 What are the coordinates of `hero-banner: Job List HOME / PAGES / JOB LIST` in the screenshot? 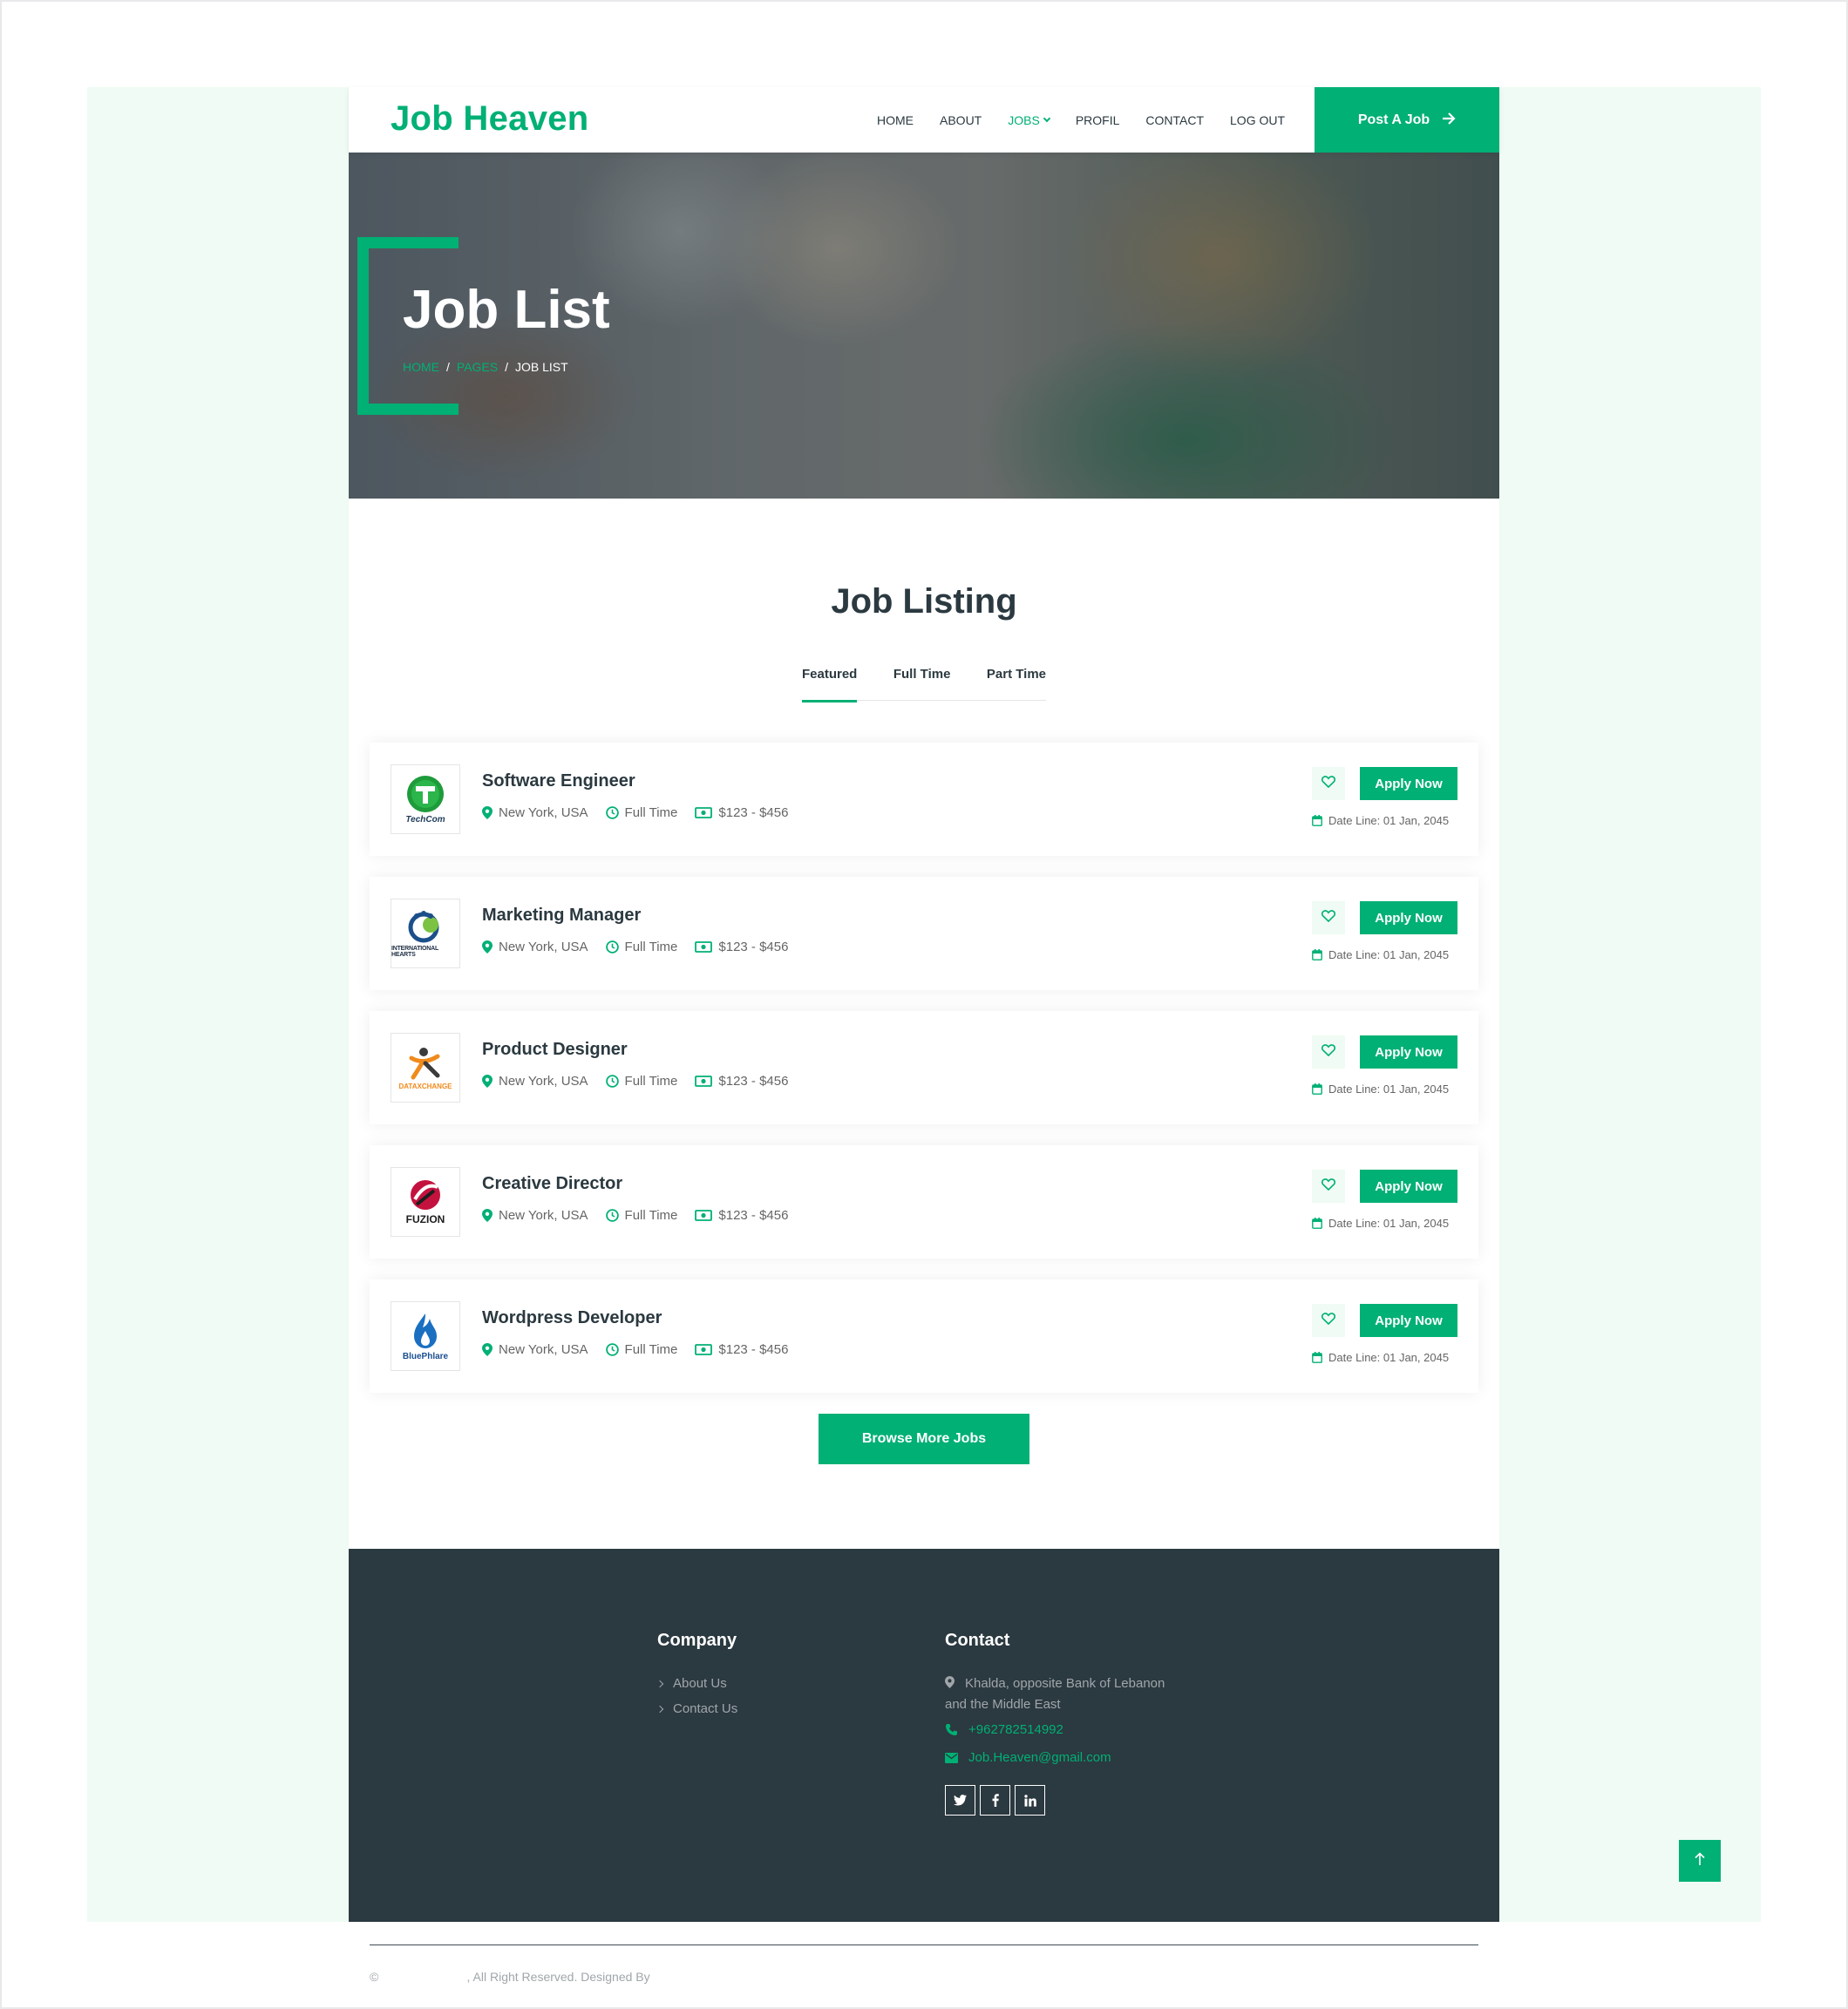 It's located at (924, 326).